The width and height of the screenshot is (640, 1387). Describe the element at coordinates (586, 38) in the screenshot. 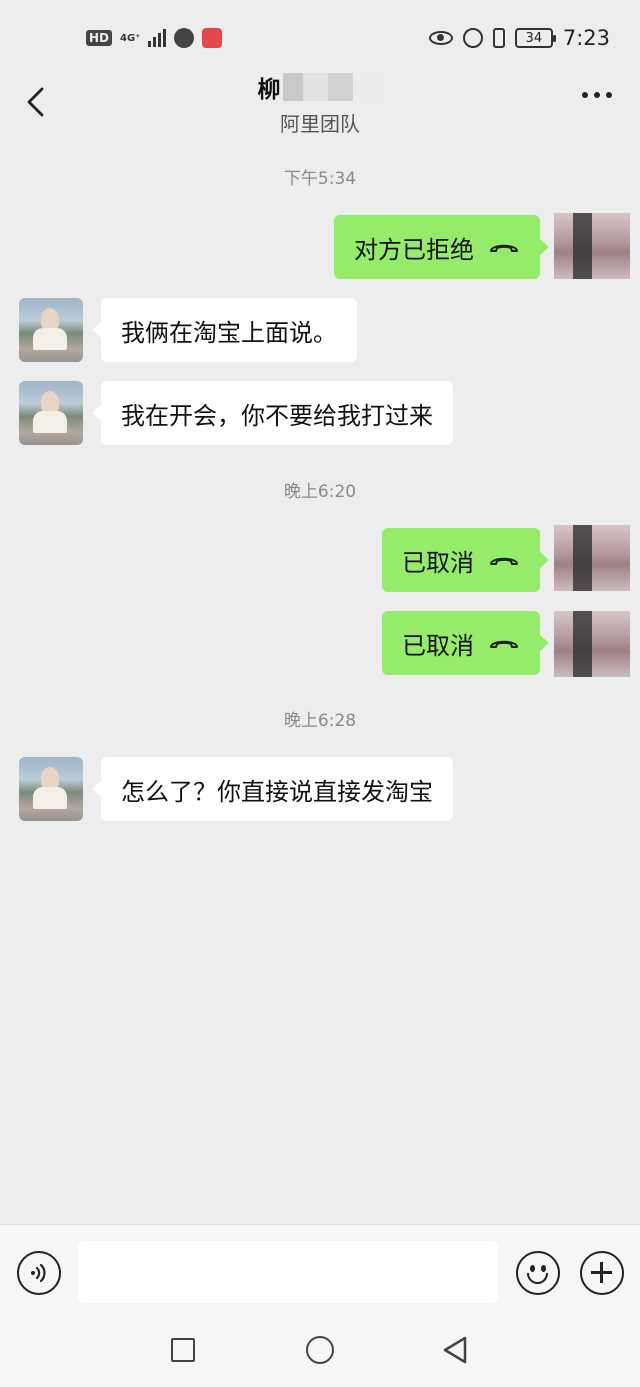

I see `clock: 7:23` at that location.